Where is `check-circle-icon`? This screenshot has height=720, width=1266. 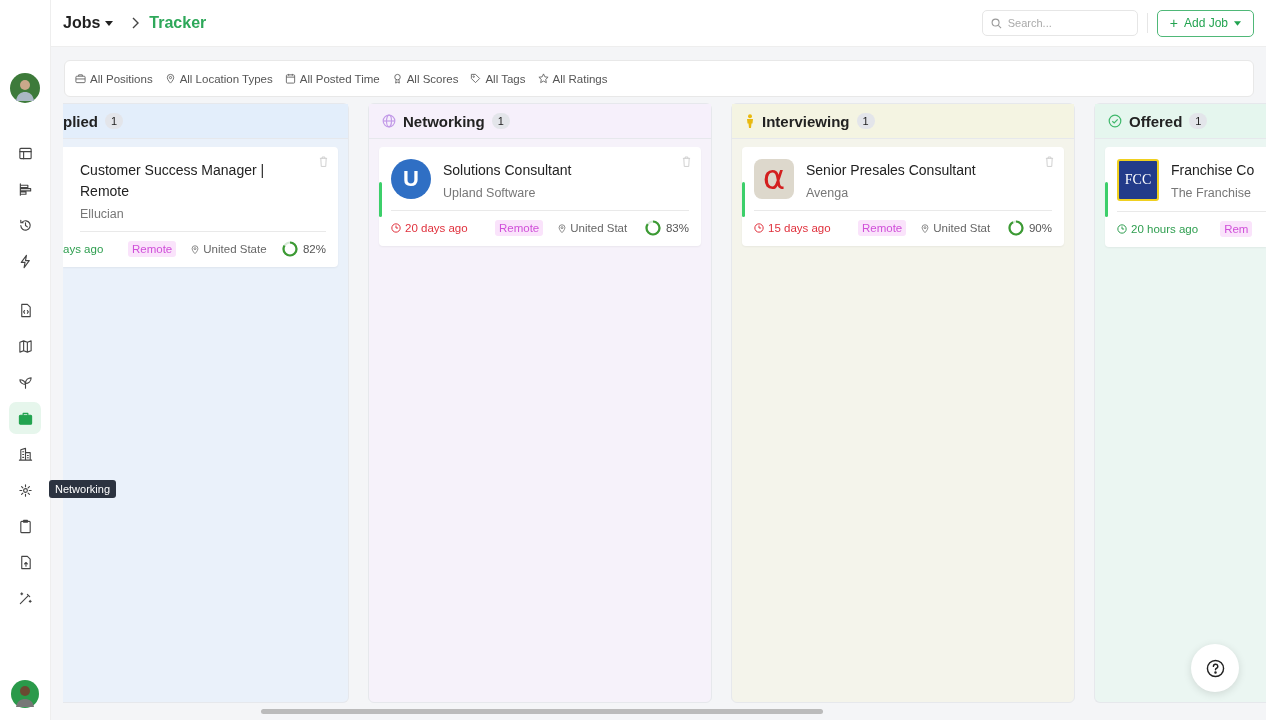
check-circle-icon is located at coordinates (1115, 121).